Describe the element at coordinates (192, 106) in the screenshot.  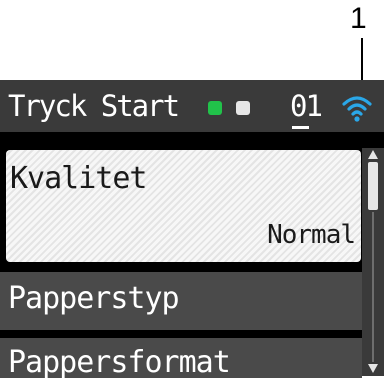
I see `status-bar: Tryck Start 01` at that location.